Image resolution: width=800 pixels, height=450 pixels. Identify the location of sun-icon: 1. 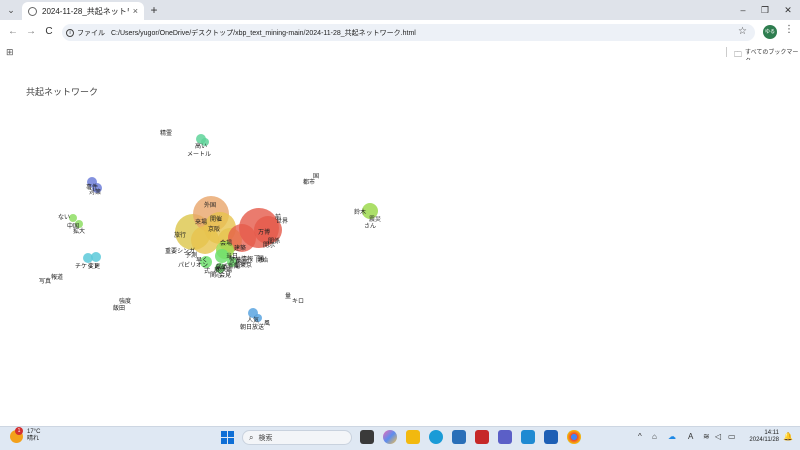
(16, 434).